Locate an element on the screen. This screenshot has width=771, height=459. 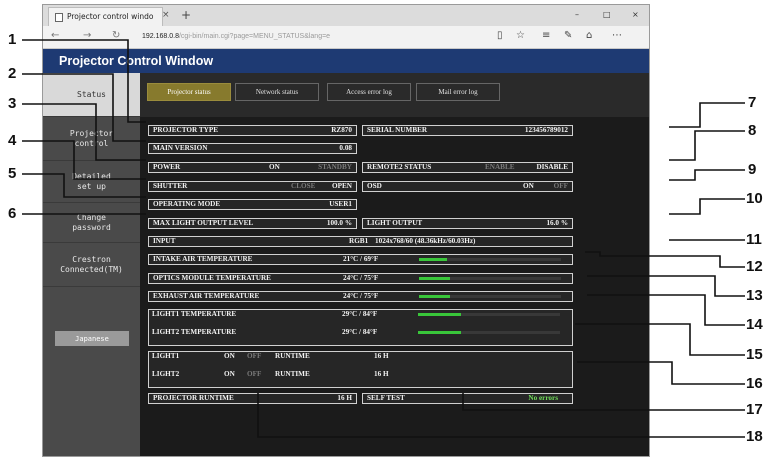
callout-2: 2 is located at coordinates (12, 73).